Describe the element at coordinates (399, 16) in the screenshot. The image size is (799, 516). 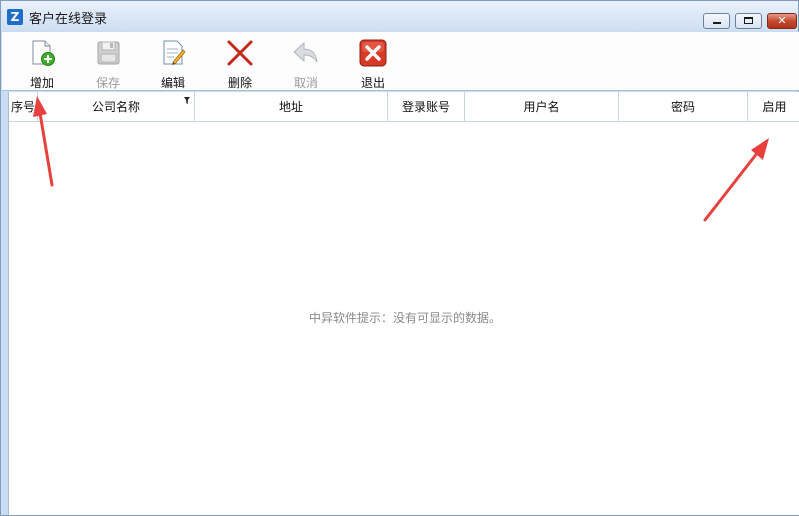
I see `title-bar: Z 客户在线登录 ✕` at that location.